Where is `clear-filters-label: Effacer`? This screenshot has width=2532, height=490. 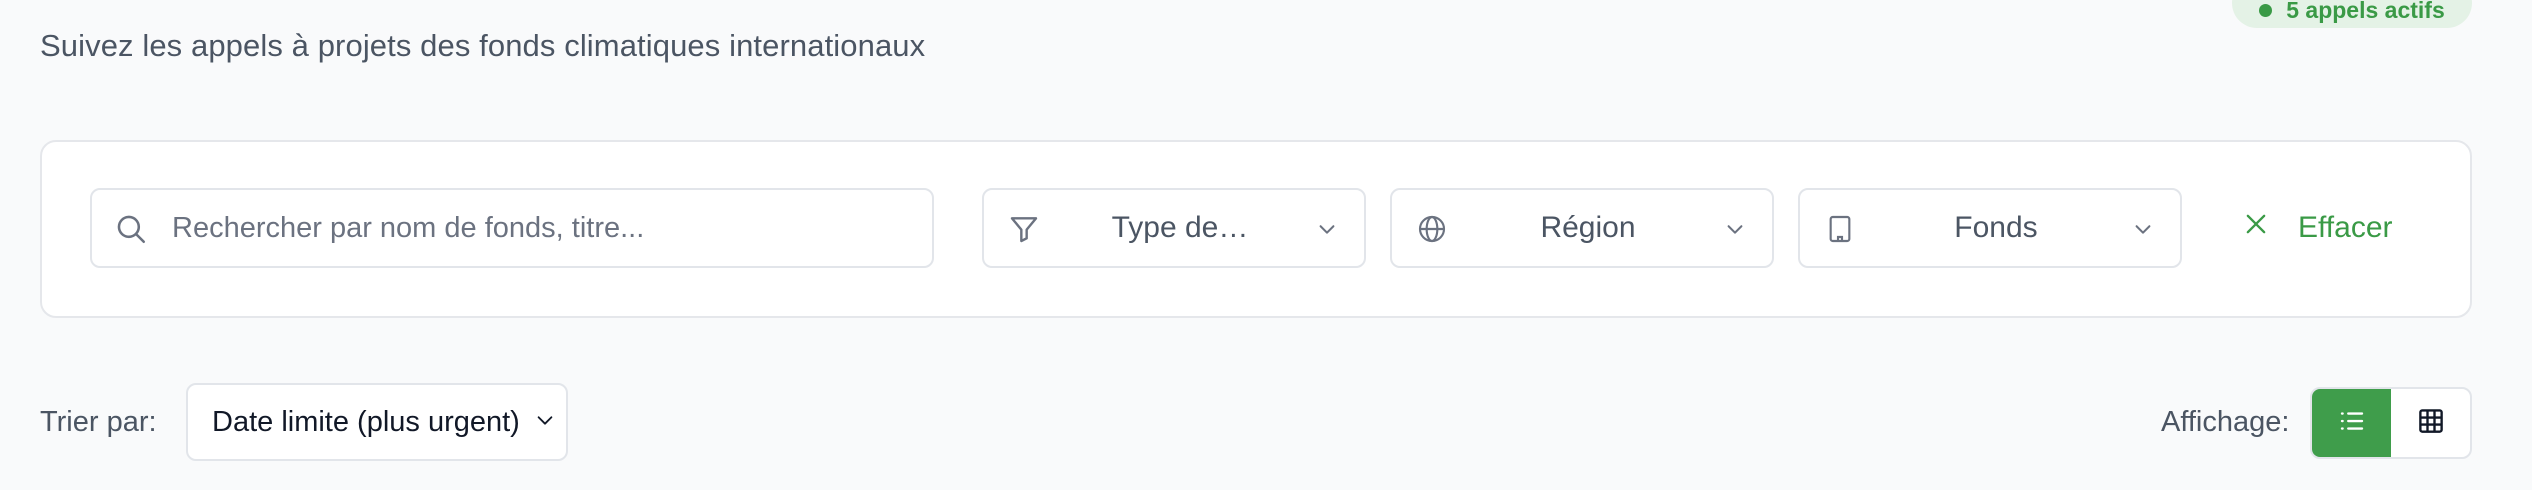
clear-filters-label: Effacer is located at coordinates (2345, 227).